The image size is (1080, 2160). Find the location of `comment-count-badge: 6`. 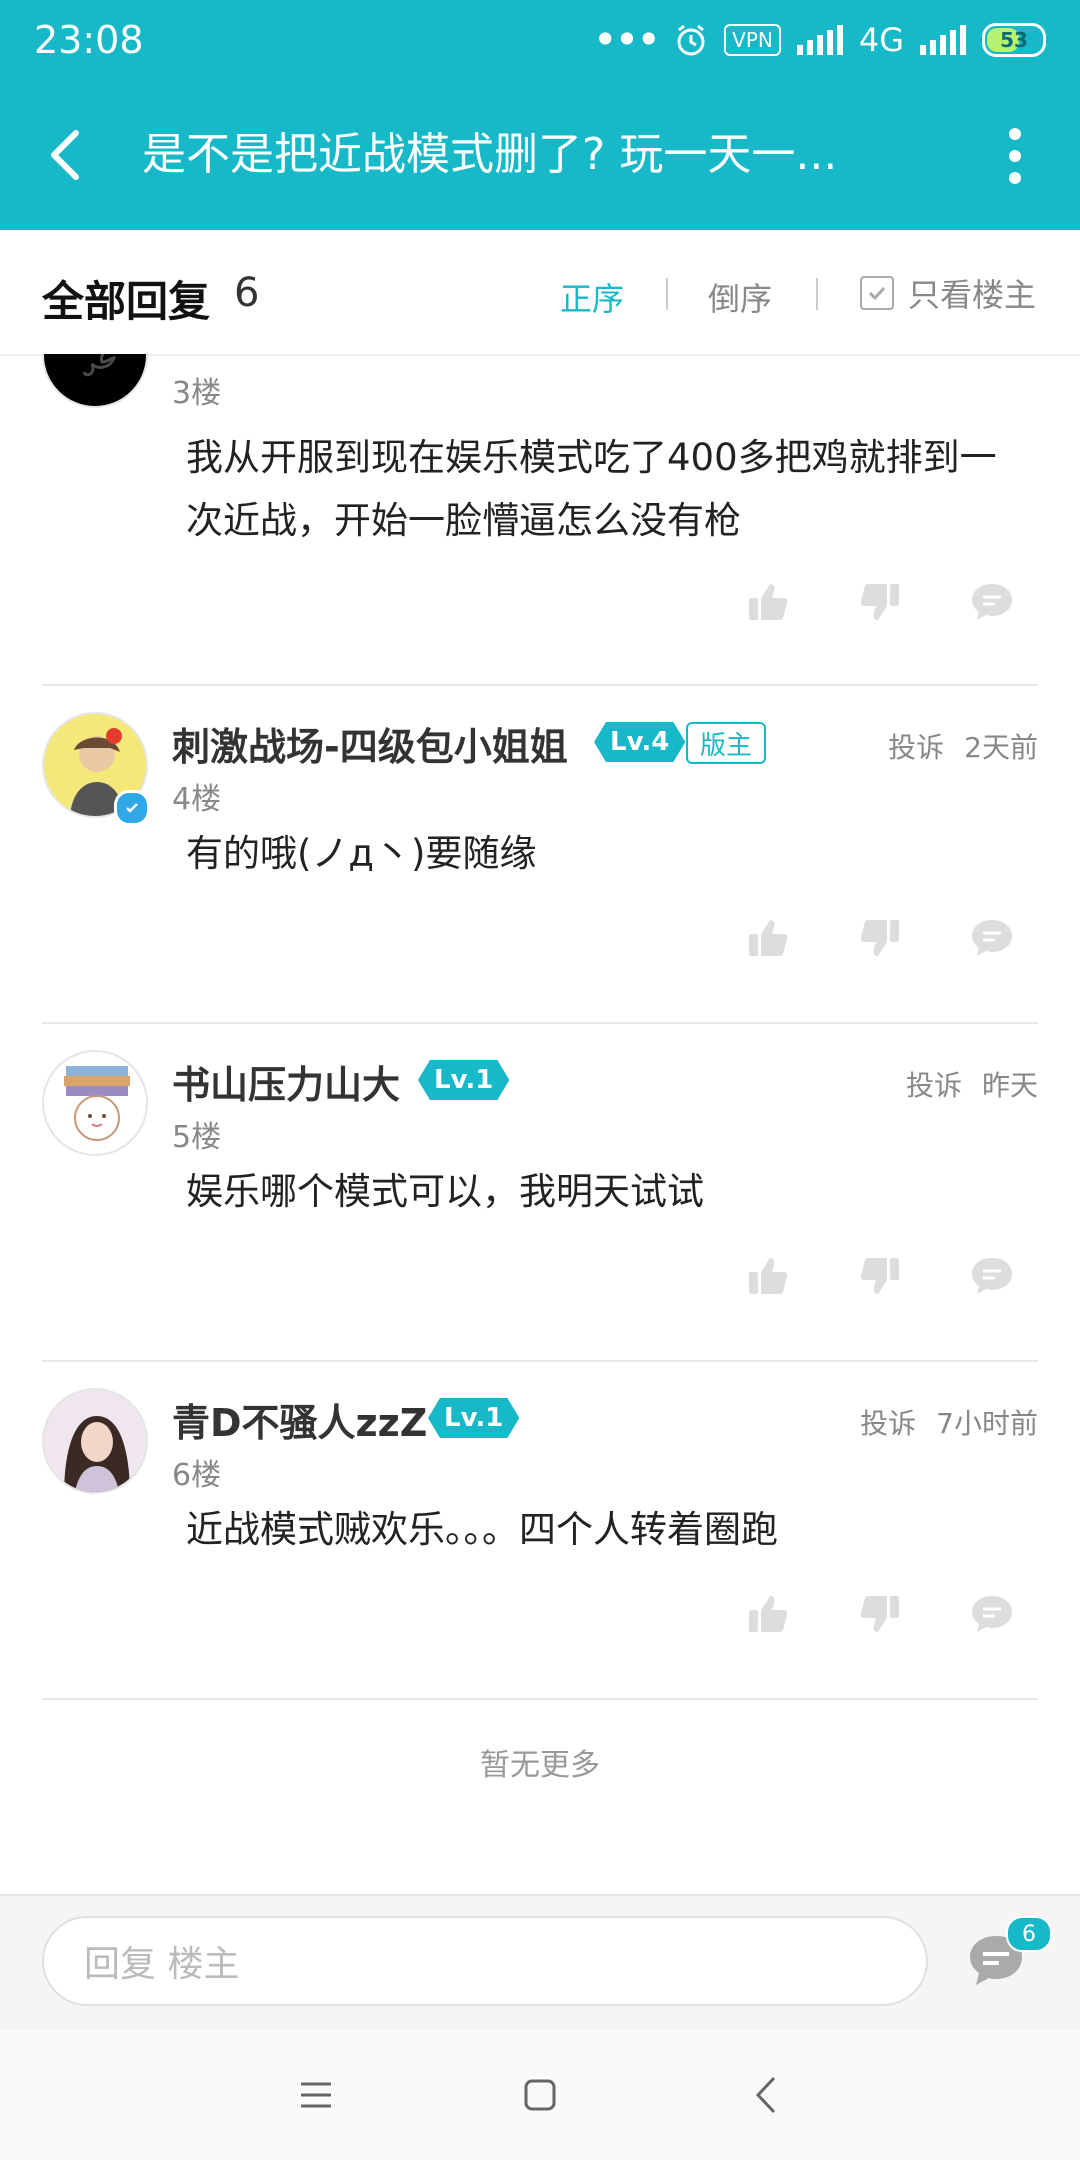

comment-count-badge: 6 is located at coordinates (1029, 1934).